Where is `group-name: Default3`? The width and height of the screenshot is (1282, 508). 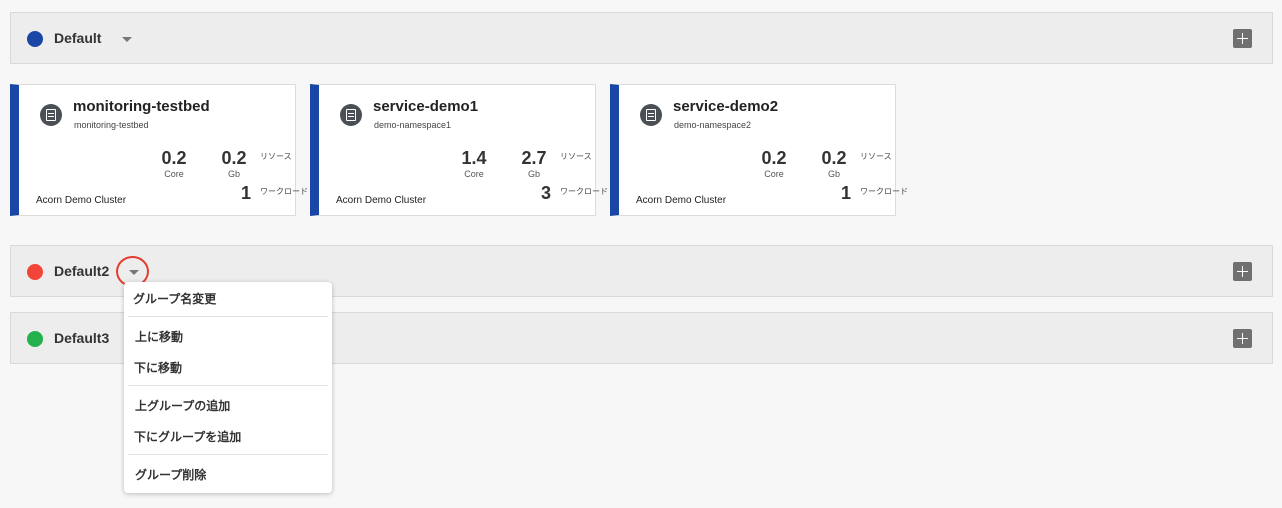 group-name: Default3 is located at coordinates (82, 338).